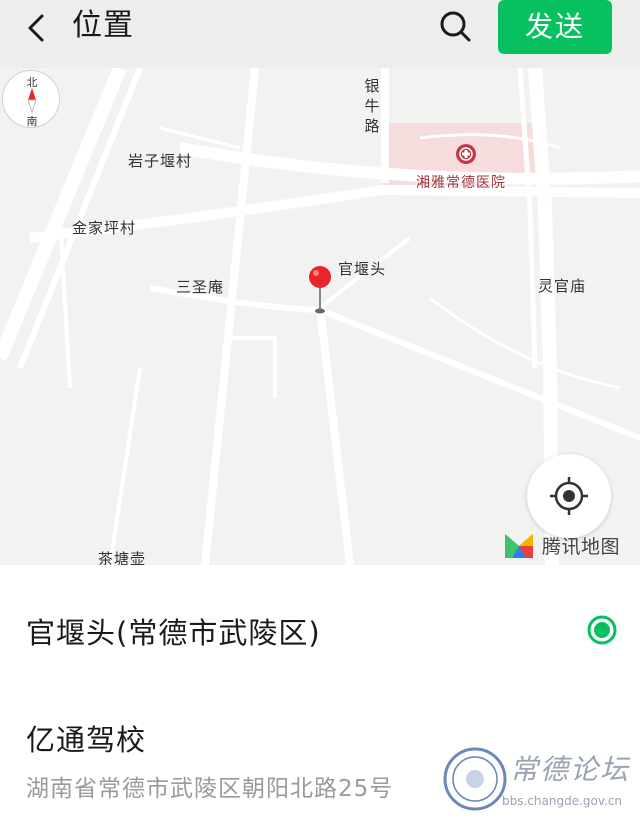  What do you see at coordinates (519, 546) in the screenshot?
I see `tencent-map-logo-icon` at bounding box center [519, 546].